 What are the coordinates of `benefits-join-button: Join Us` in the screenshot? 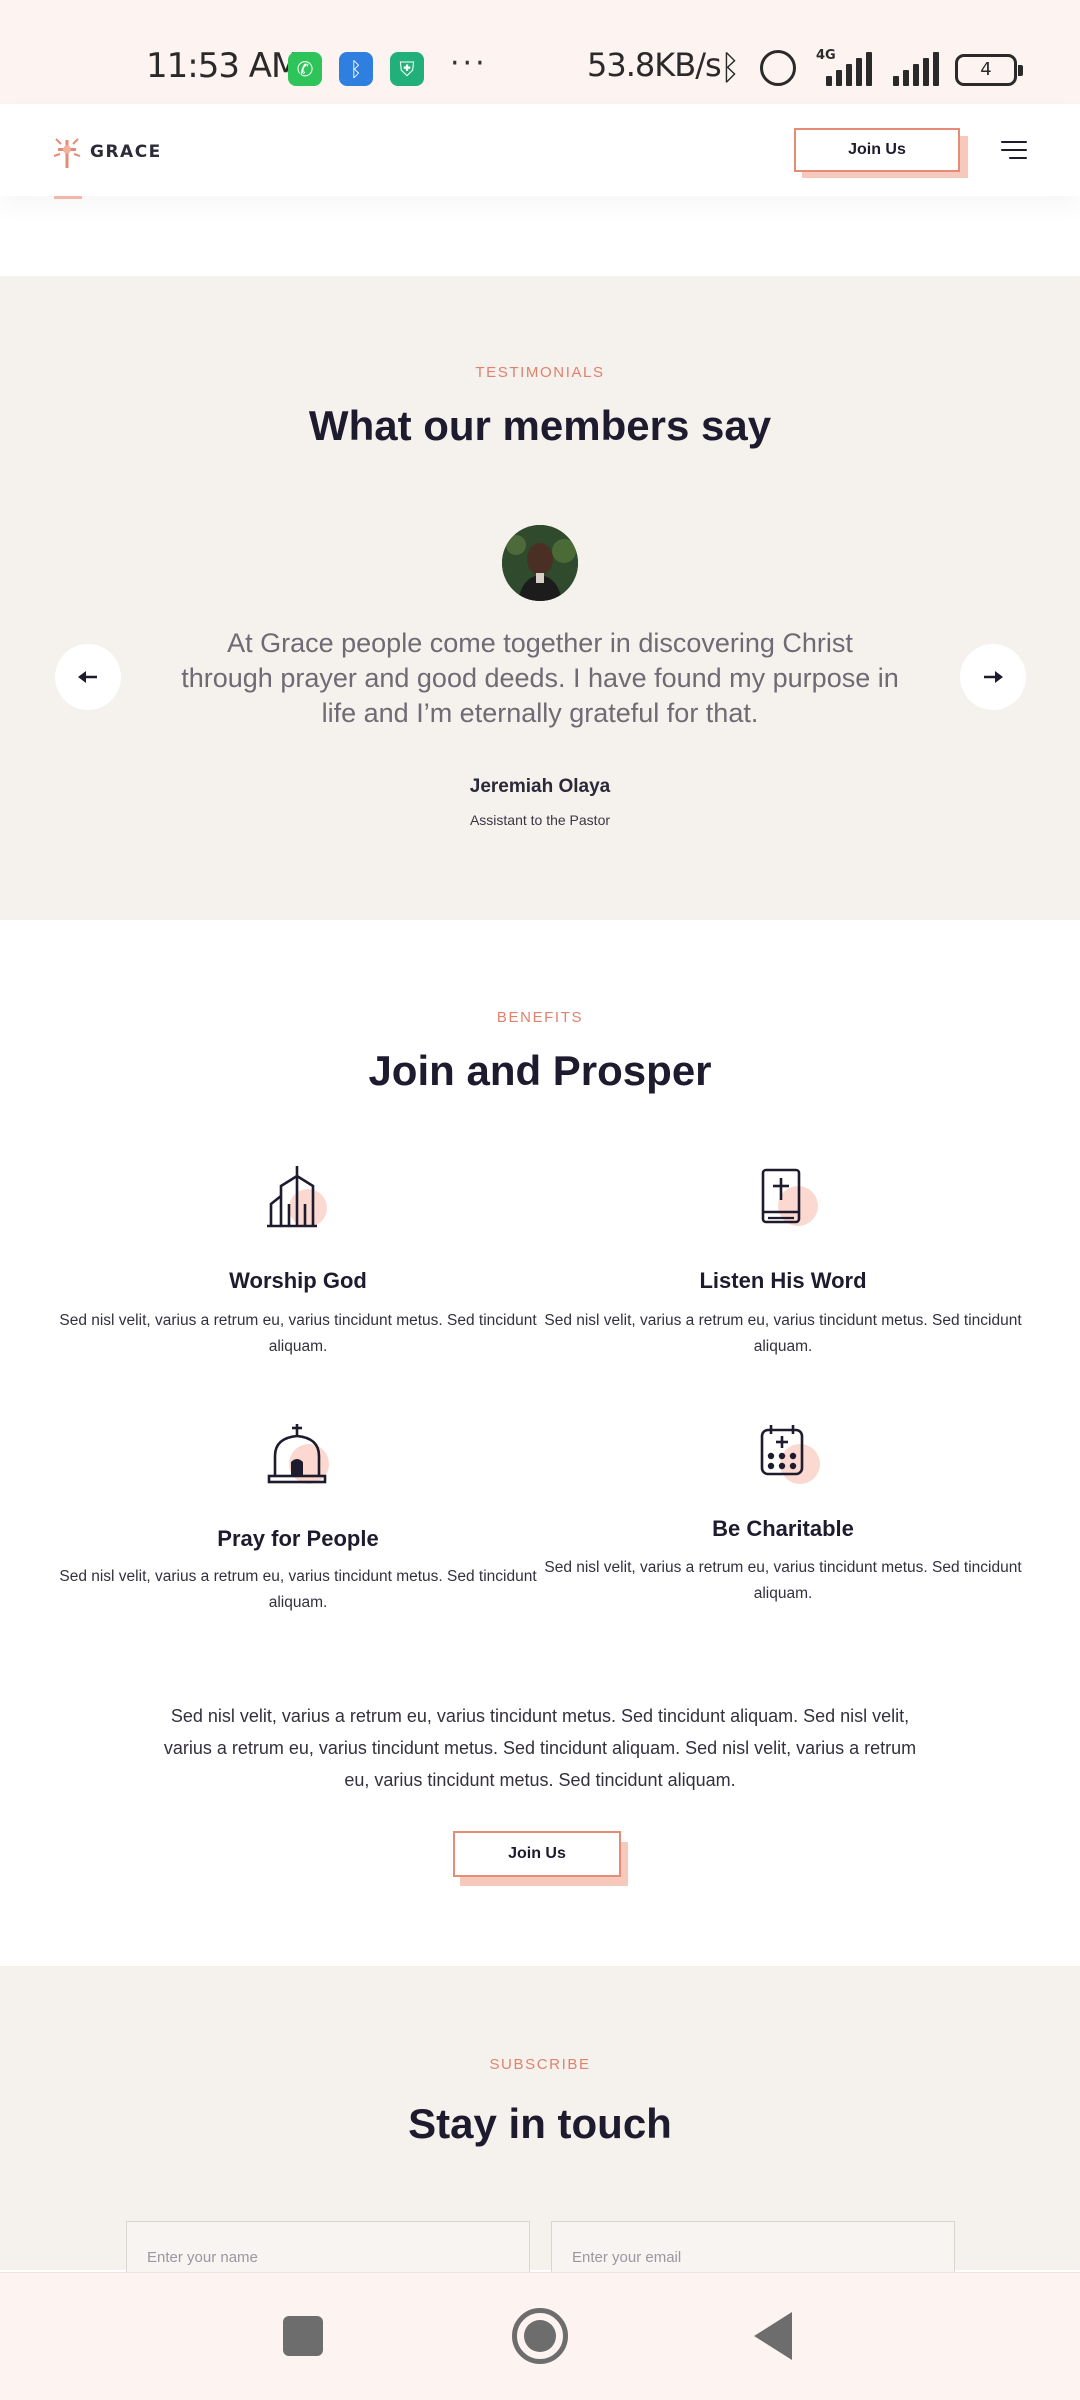 It's located at (537, 1854).